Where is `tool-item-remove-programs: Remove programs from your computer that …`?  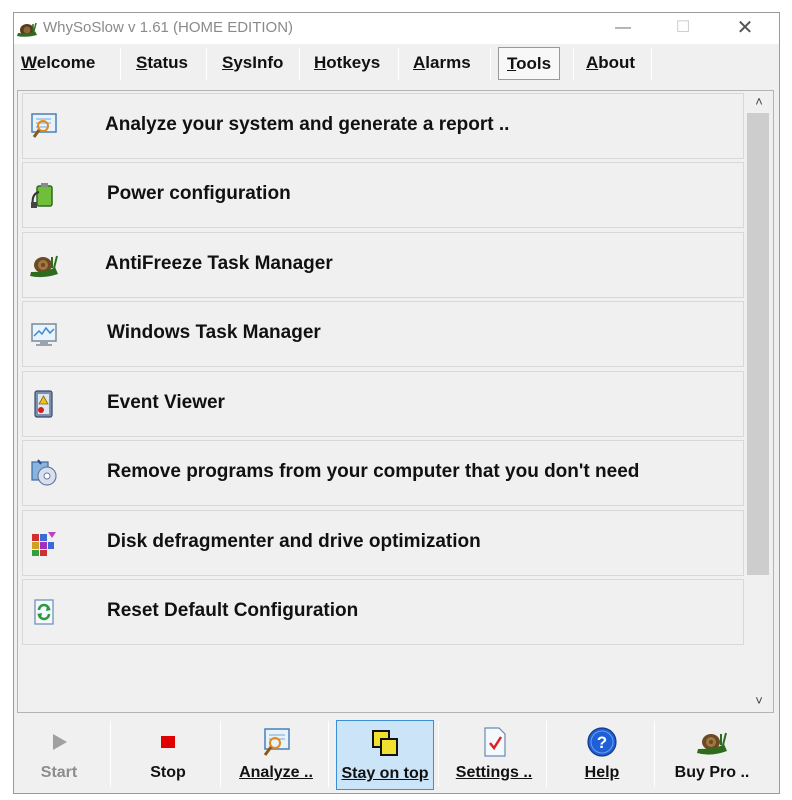 tool-item-remove-programs: Remove programs from your computer that … is located at coordinates (383, 473).